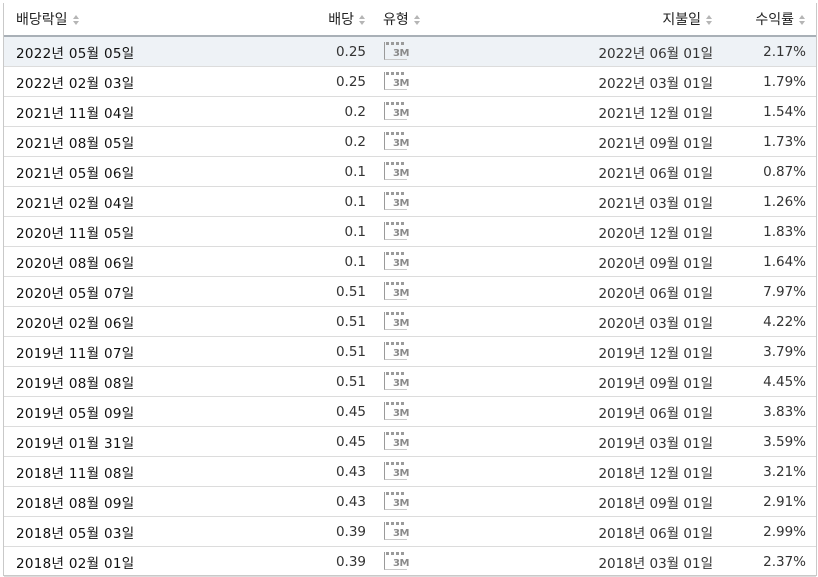 The height and width of the screenshot is (577, 818). I want to click on ex-date-cell: 2020년 11월 05일, so click(105, 231).